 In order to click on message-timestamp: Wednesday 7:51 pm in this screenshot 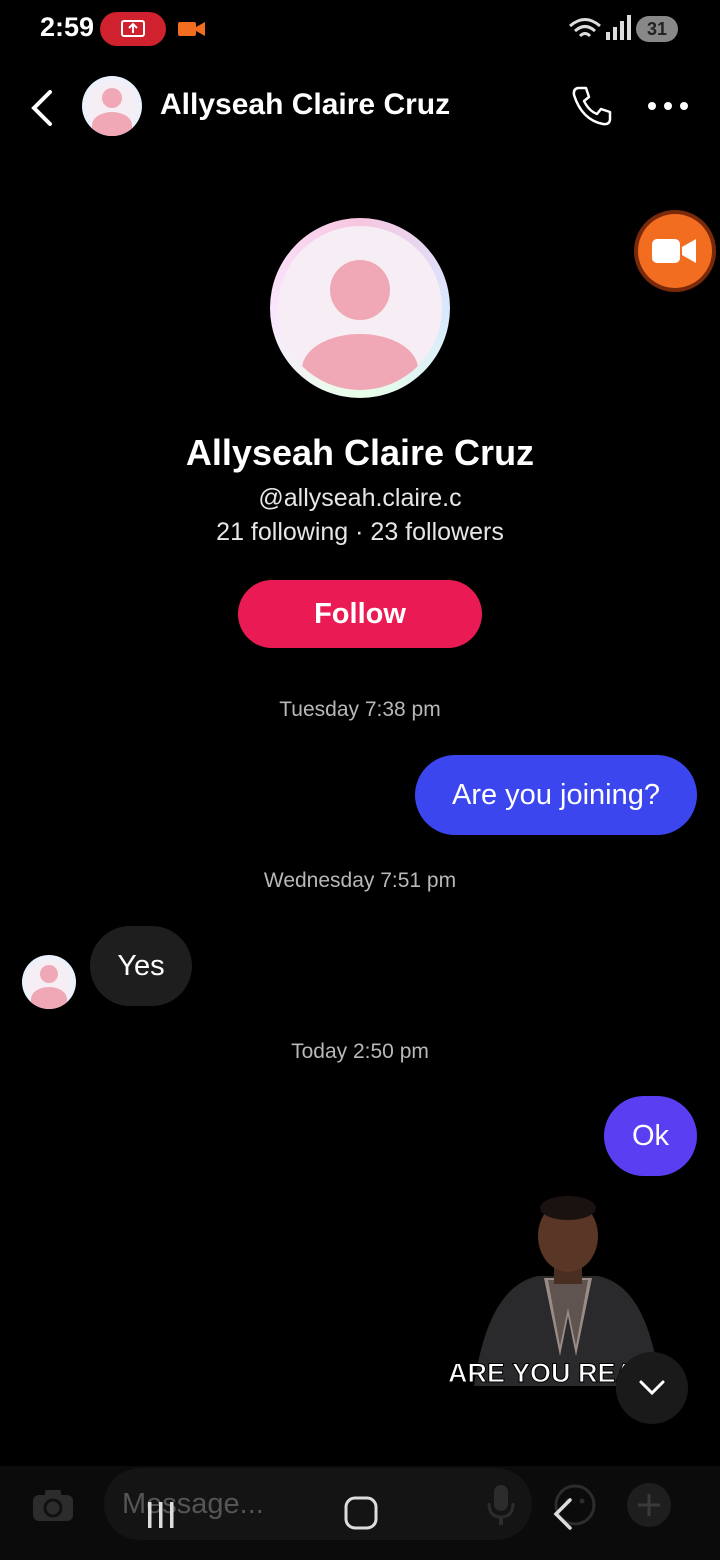, I will do `click(360, 880)`.